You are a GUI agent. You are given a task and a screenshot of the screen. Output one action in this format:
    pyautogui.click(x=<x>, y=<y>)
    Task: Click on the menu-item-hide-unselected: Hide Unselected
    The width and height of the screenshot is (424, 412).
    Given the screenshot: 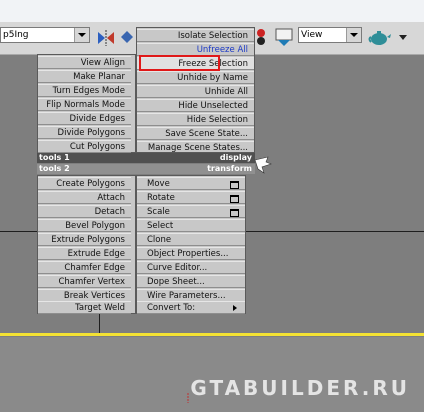 What is the action you would take?
    pyautogui.click(x=195, y=105)
    